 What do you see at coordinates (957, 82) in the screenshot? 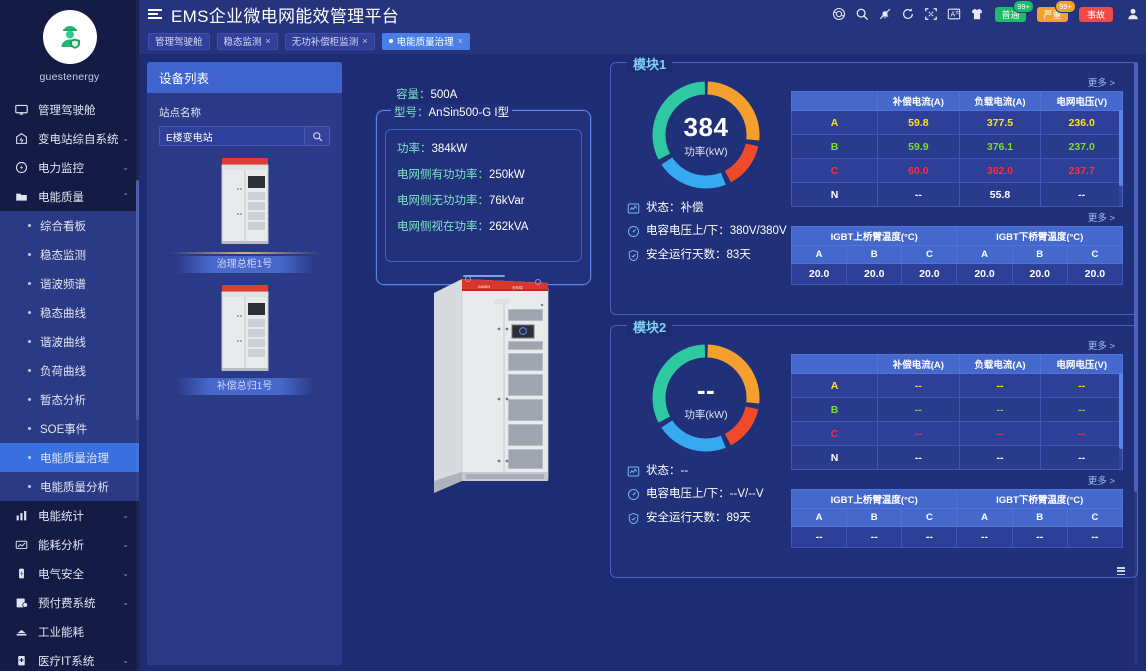
I see `module-1-more-link-main: 更多 >` at bounding box center [957, 82].